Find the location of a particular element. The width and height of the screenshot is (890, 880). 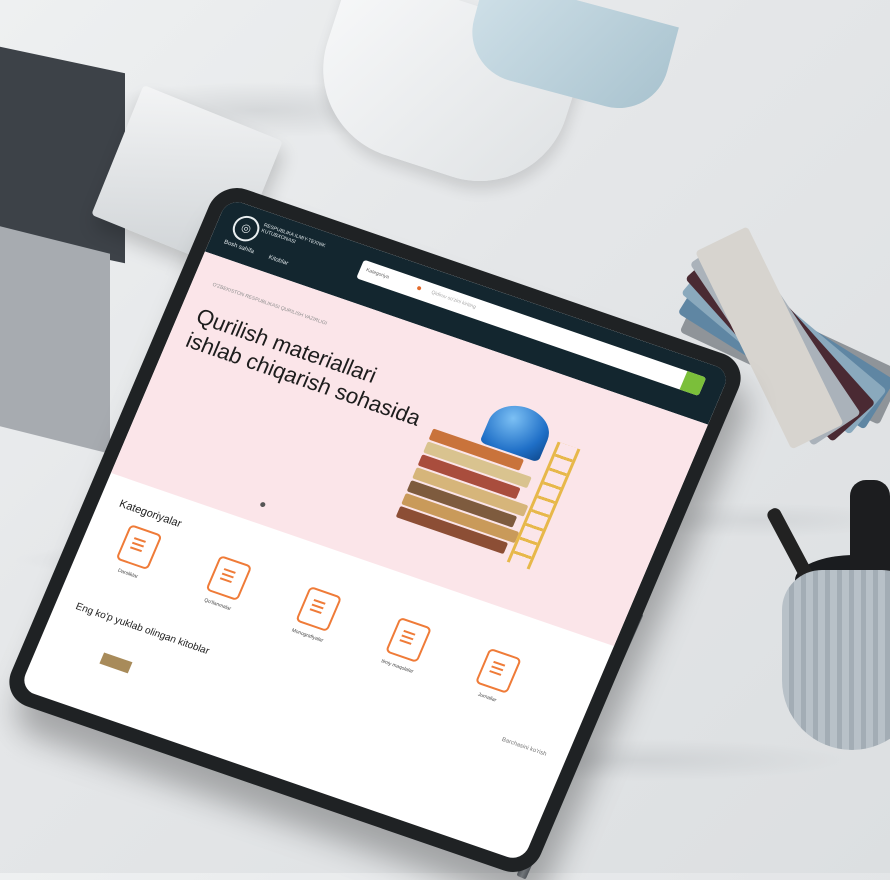

carousel-dot is located at coordinates (263, 504).